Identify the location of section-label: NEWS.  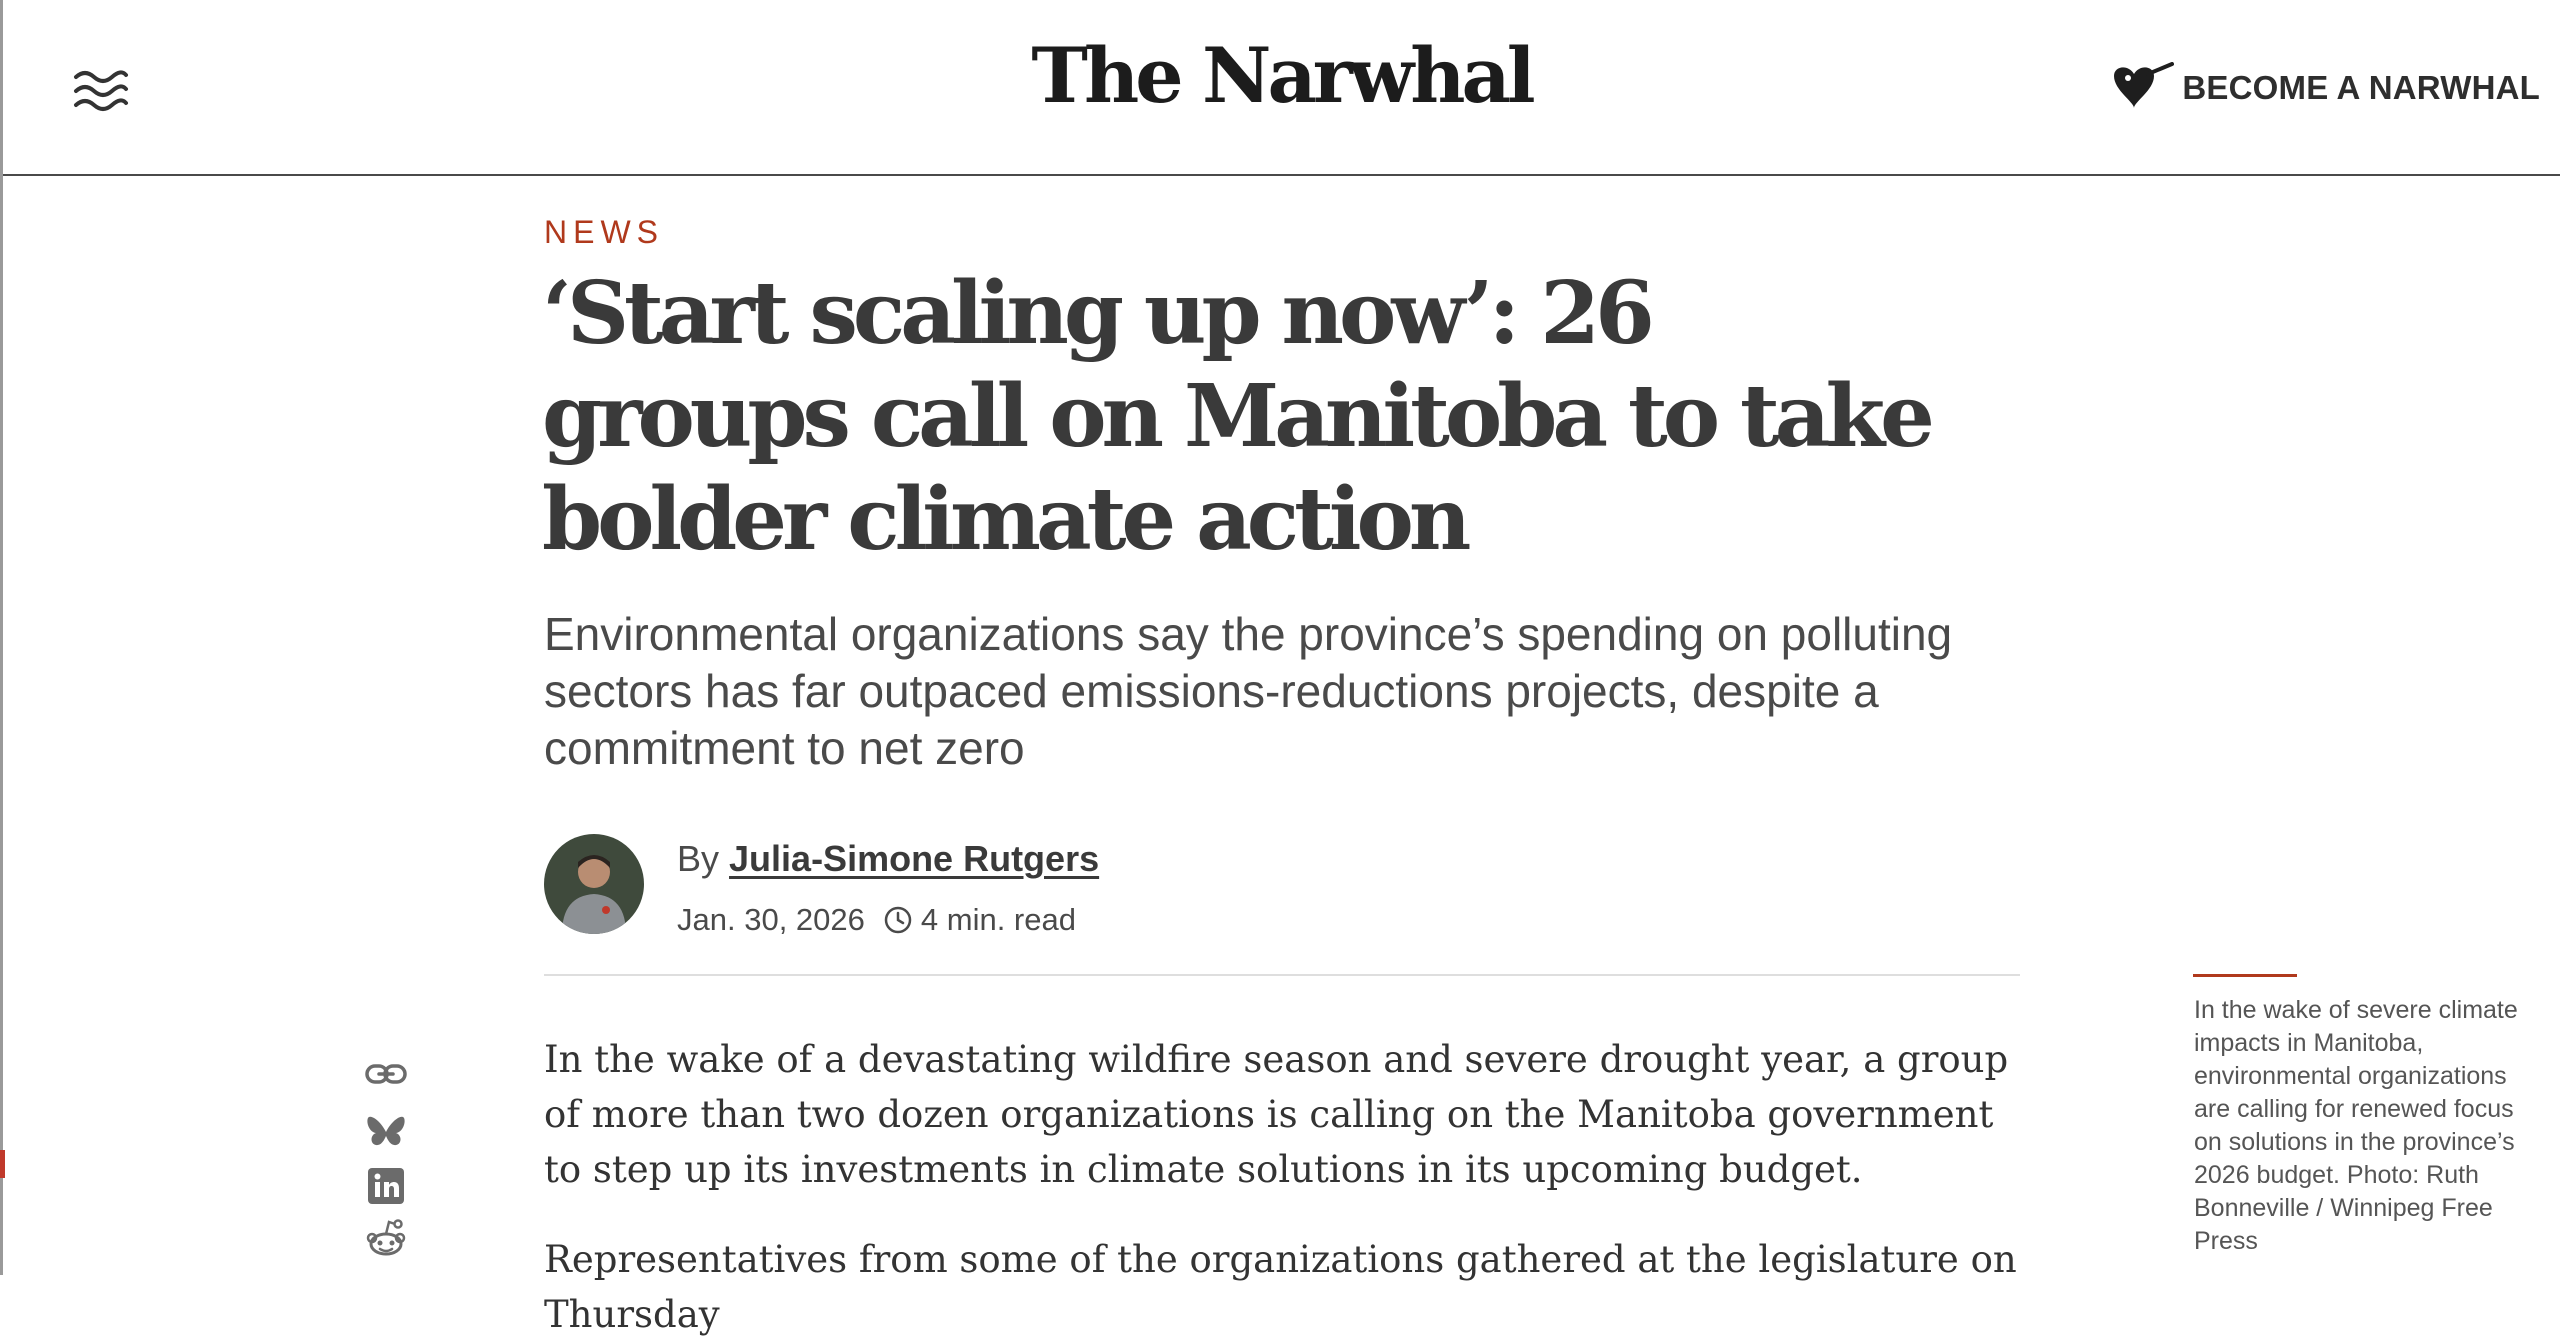
(604, 232).